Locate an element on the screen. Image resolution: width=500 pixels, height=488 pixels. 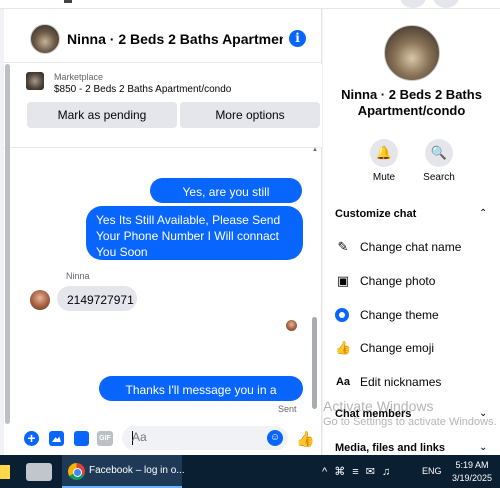
change-photo-item: ▣ Change photo is located at coordinates (415, 281).